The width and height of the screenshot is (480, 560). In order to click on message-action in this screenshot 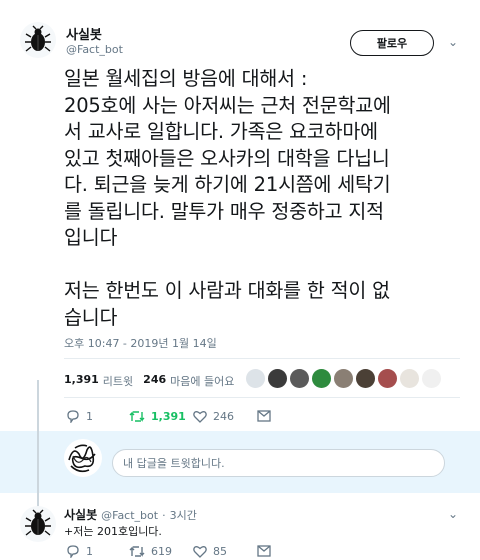, I will do `click(264, 416)`.